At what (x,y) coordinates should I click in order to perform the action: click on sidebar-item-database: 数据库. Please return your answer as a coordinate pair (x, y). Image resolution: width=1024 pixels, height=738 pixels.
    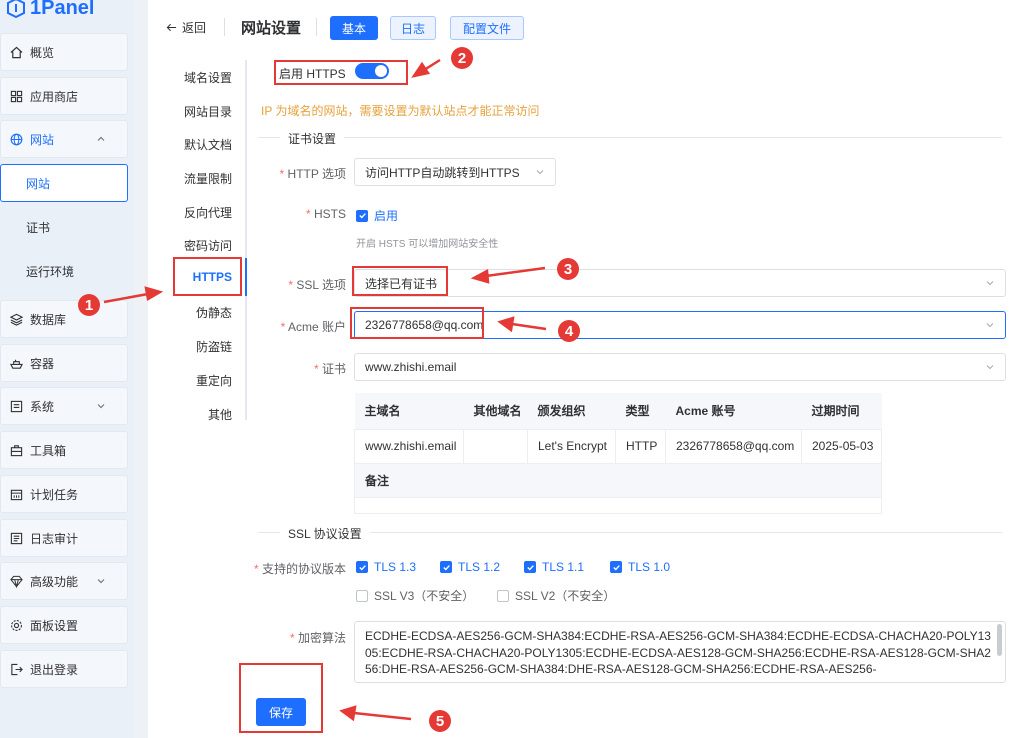
    Looking at the image, I should click on (64, 319).